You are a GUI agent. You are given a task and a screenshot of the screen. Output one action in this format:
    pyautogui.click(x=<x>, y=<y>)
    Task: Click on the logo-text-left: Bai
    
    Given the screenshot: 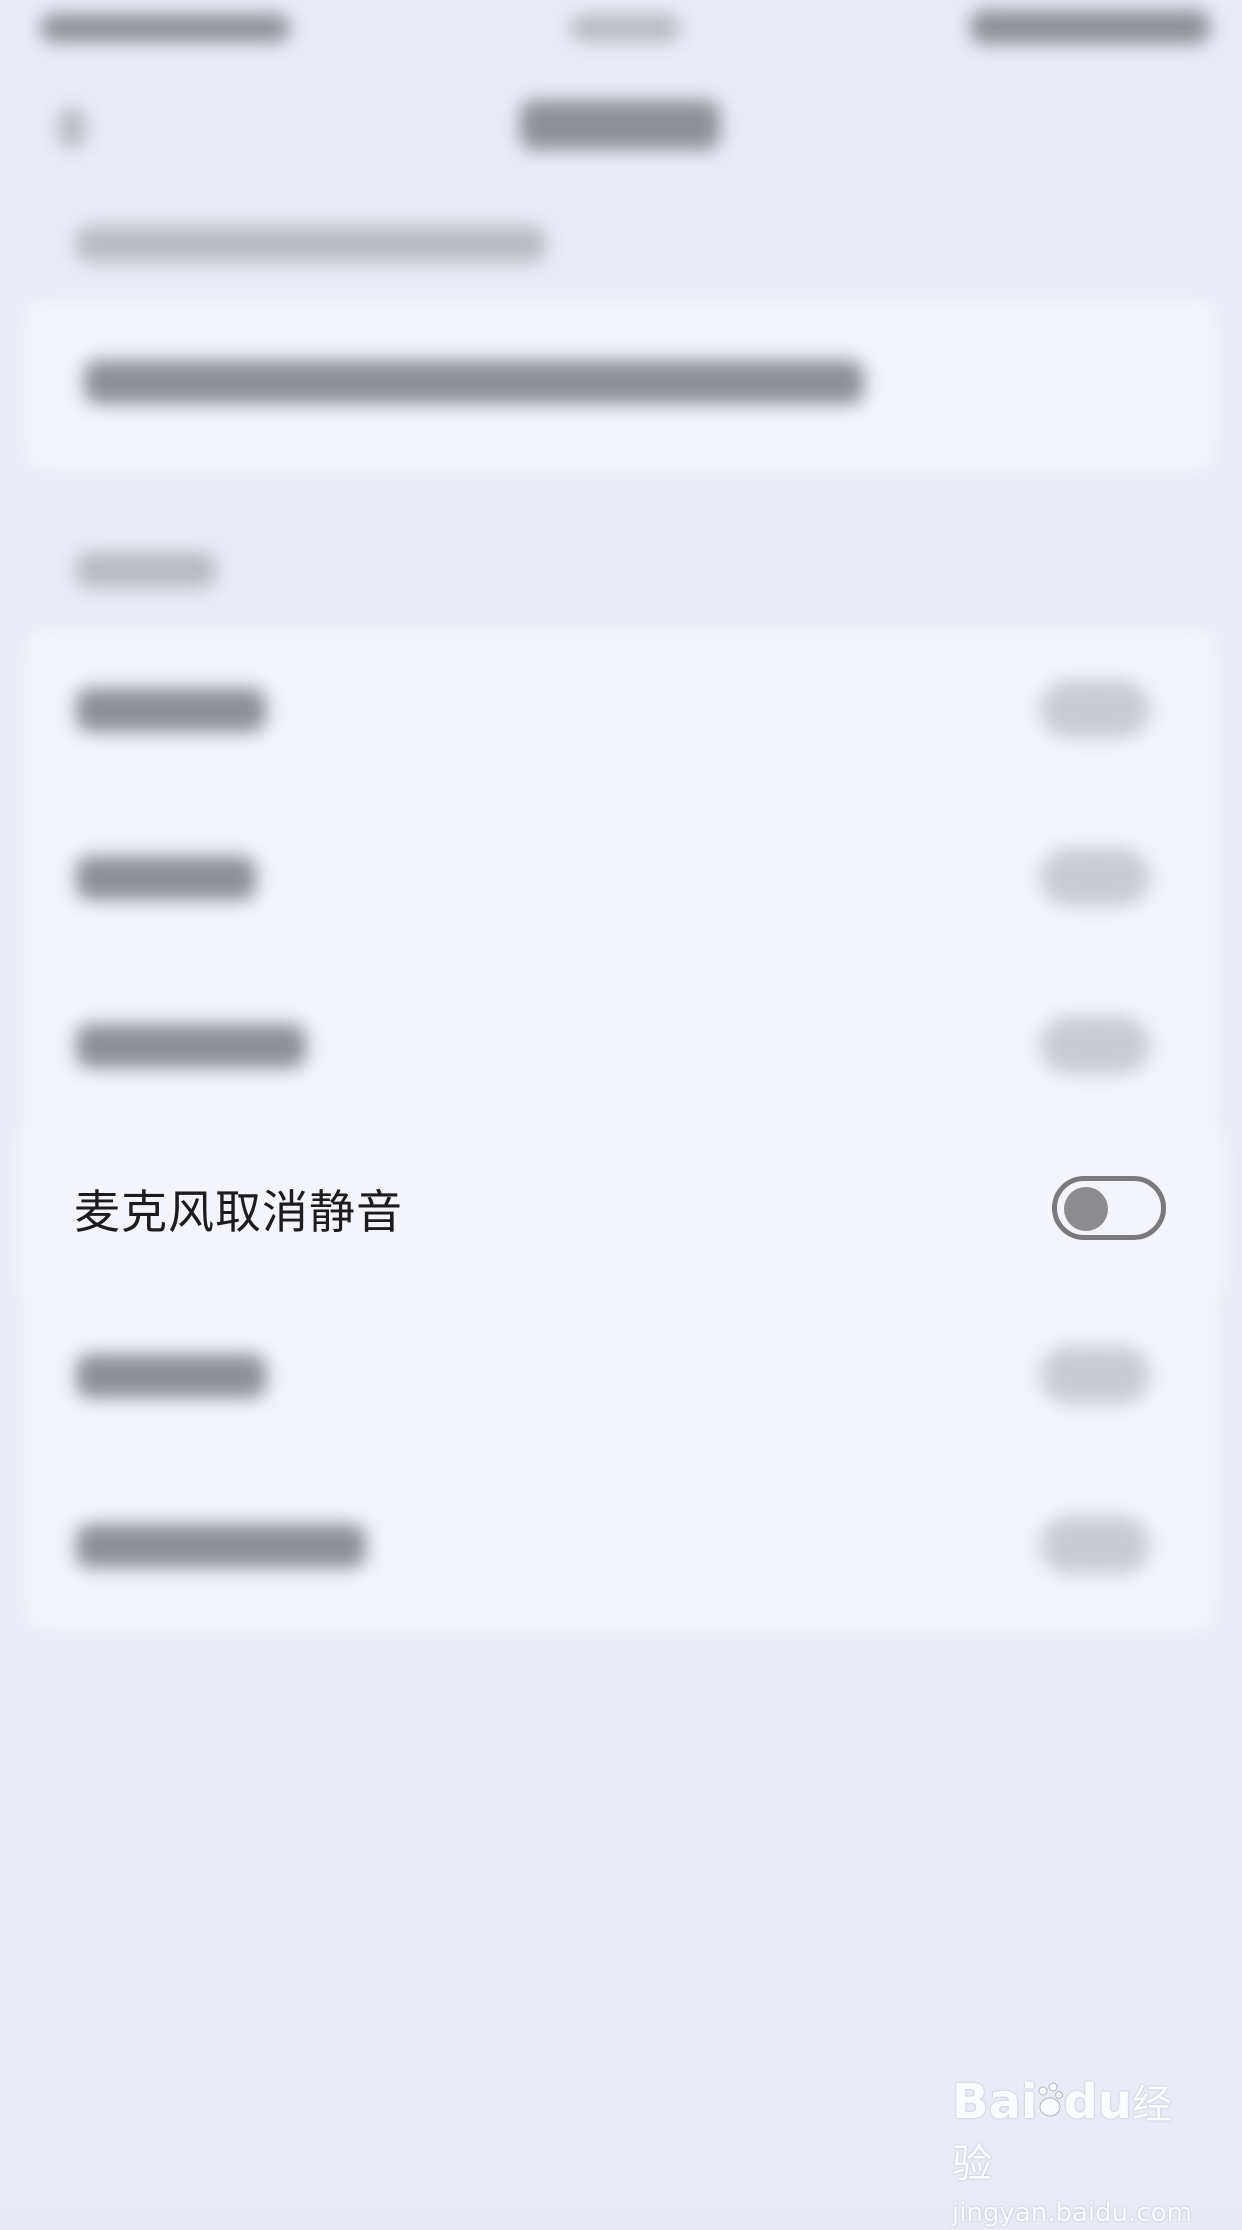 What is the action you would take?
    pyautogui.click(x=995, y=2102)
    